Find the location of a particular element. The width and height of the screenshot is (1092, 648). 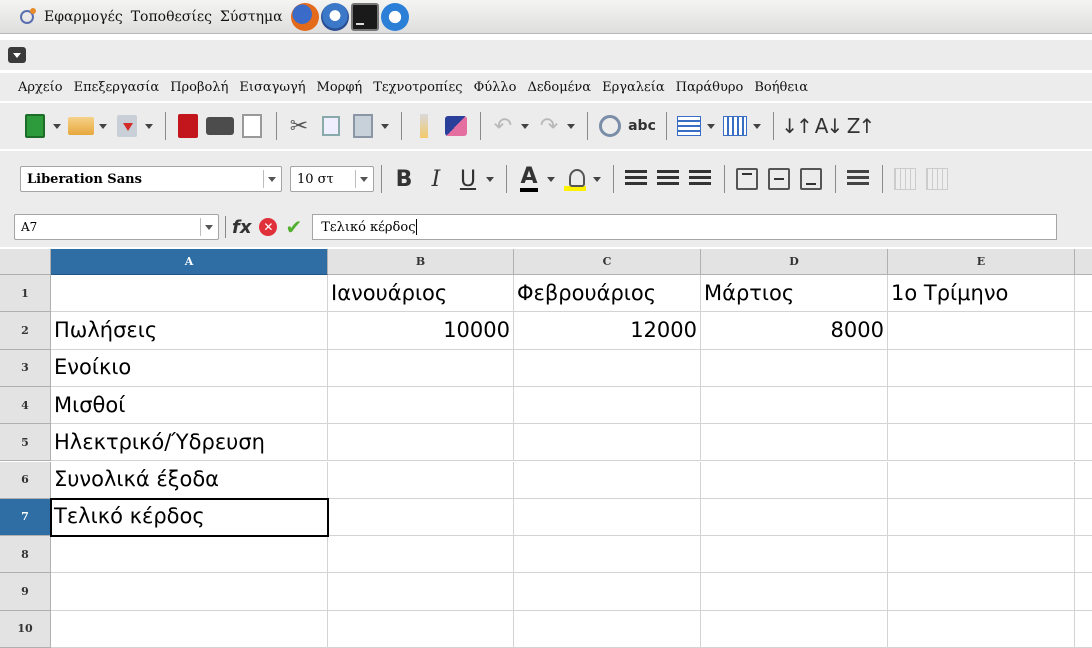

column-header-b: B is located at coordinates (421, 262).